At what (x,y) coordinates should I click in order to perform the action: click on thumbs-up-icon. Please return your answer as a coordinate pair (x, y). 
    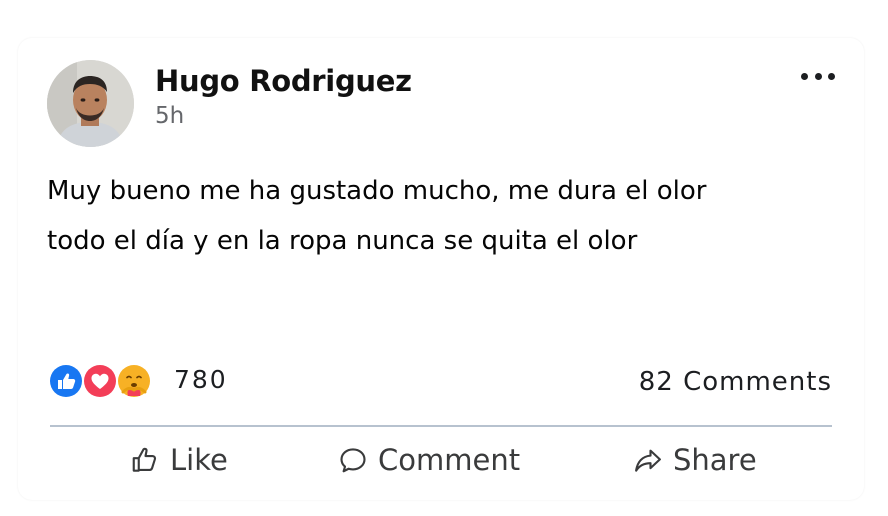
    Looking at the image, I should click on (144, 459).